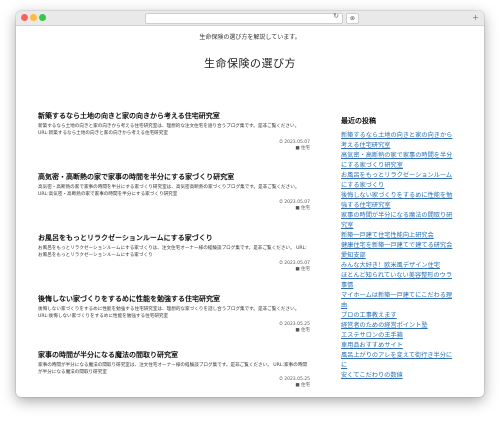  What do you see at coordinates (411, 276) in the screenshot?
I see `recent-post-link: ほとんど知られていない美容整形のウラ` at bounding box center [411, 276].